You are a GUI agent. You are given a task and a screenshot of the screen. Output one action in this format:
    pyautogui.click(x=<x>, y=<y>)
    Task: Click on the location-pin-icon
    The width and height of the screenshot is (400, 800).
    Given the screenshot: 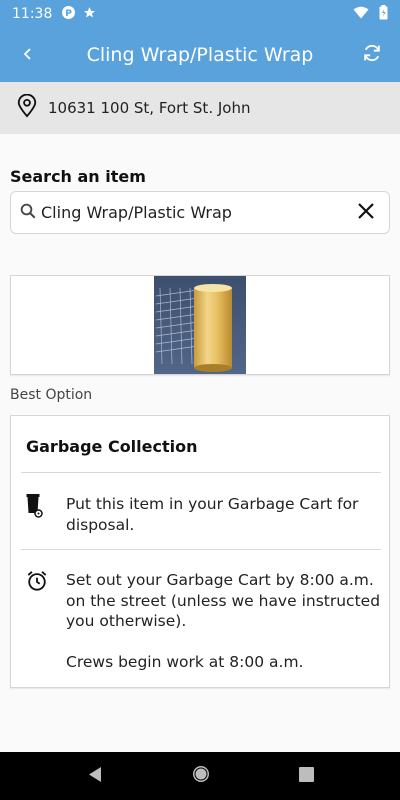 What is the action you would take?
    pyautogui.click(x=27, y=107)
    